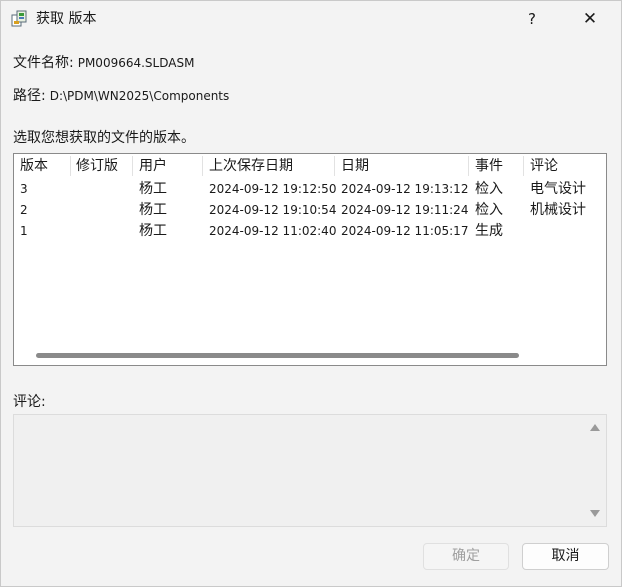 This screenshot has width=622, height=587. What do you see at coordinates (24, 231) in the screenshot?
I see `cell-version: 1` at bounding box center [24, 231].